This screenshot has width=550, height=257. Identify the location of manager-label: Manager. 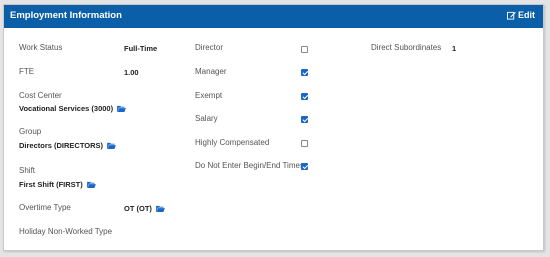
(211, 71).